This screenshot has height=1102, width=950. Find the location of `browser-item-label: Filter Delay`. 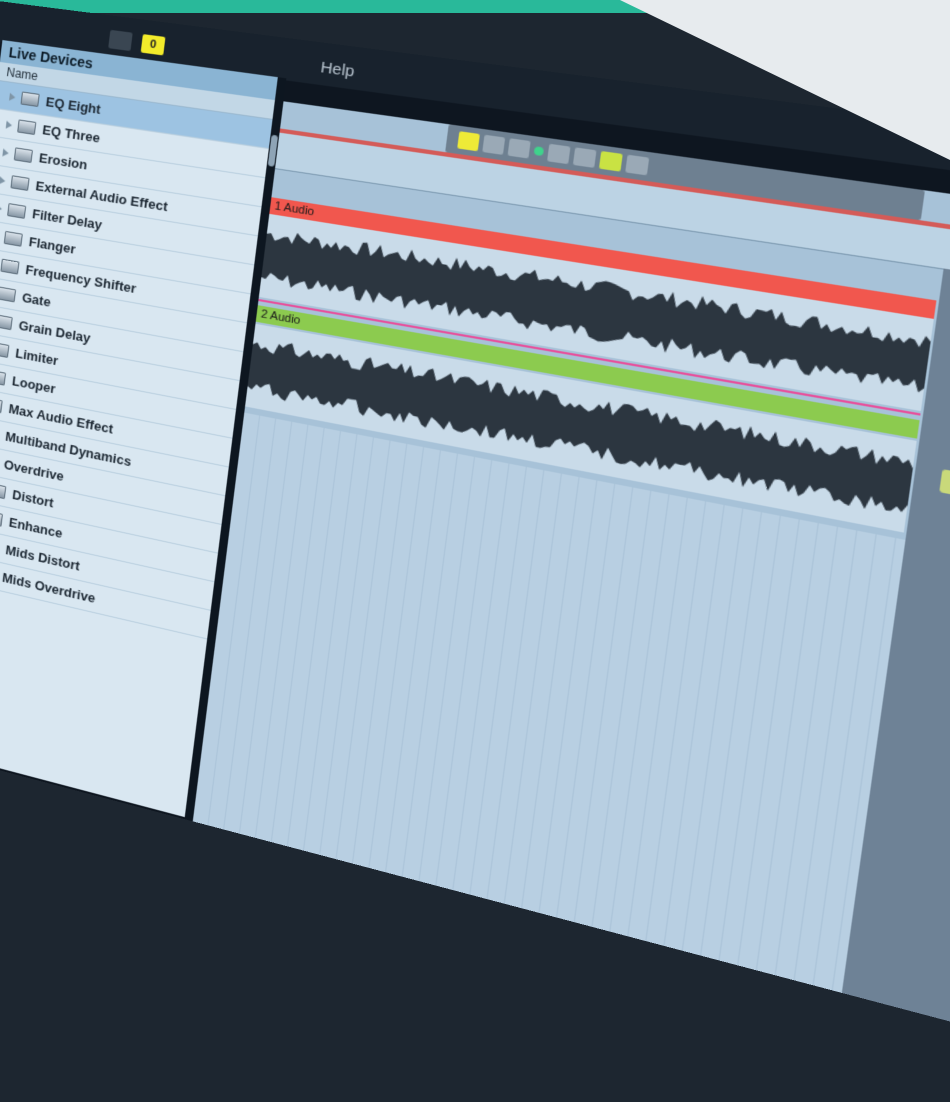

browser-item-label: Filter Delay is located at coordinates (67, 219).